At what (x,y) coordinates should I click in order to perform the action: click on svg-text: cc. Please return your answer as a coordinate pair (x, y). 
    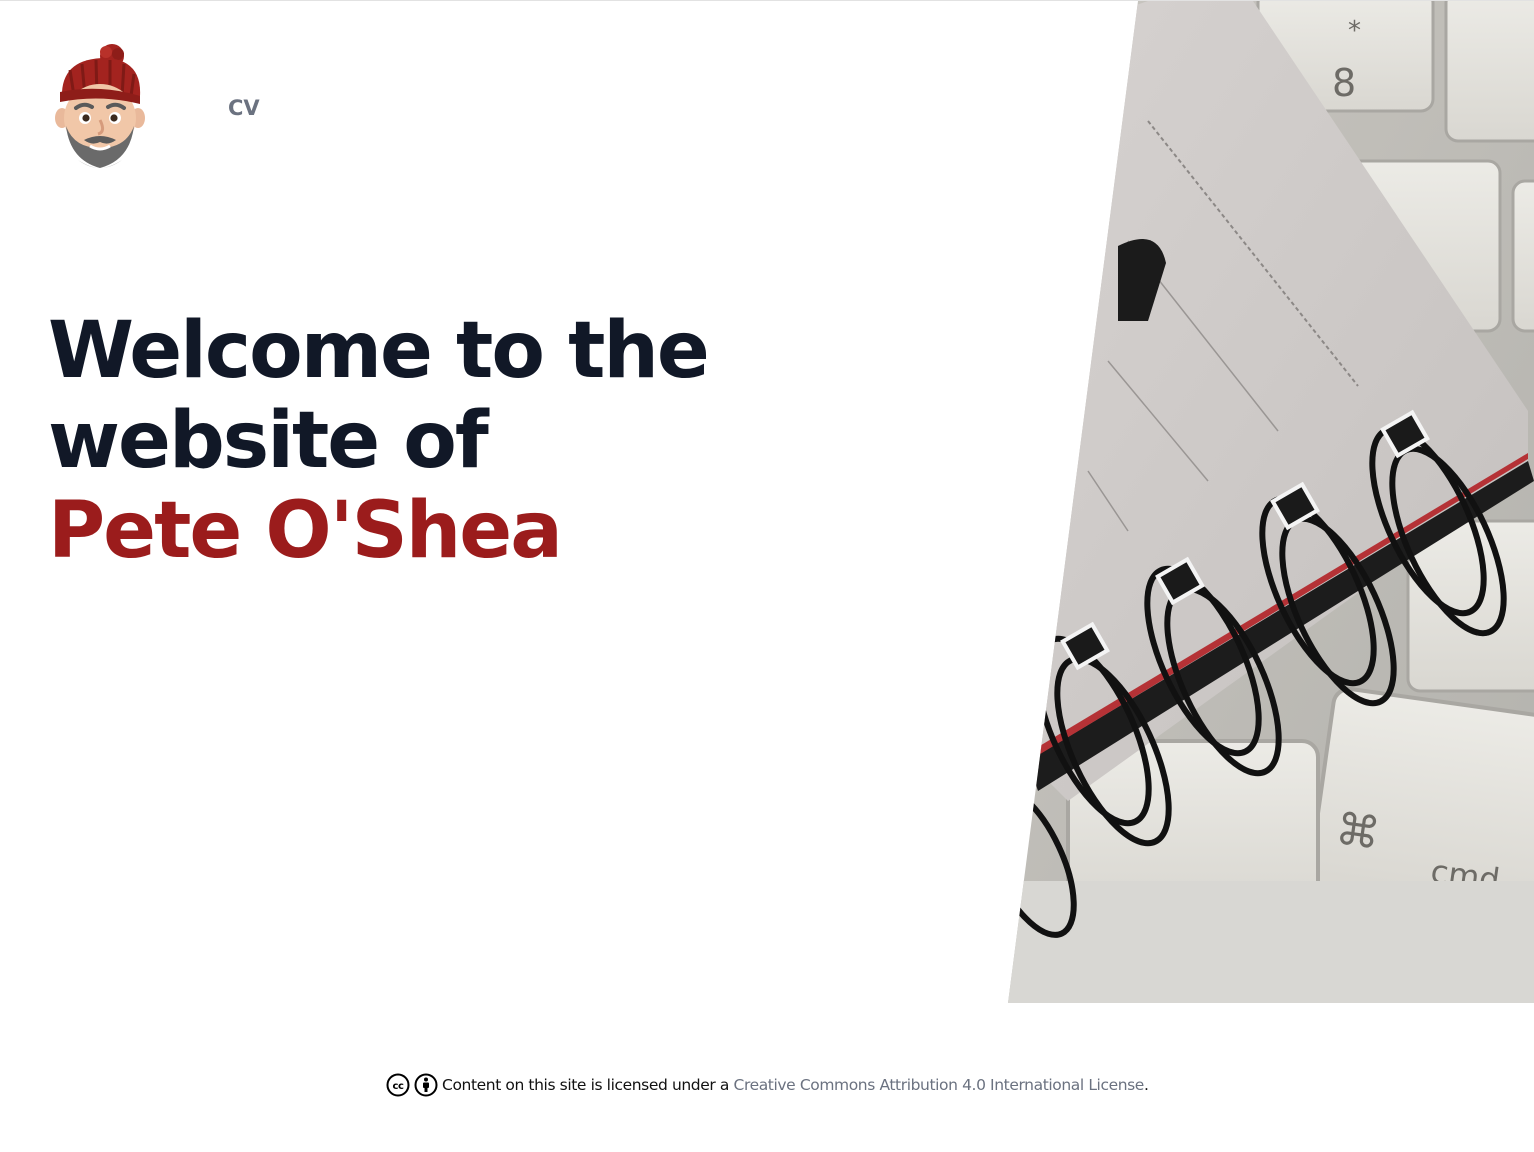
    Looking at the image, I should click on (398, 1086).